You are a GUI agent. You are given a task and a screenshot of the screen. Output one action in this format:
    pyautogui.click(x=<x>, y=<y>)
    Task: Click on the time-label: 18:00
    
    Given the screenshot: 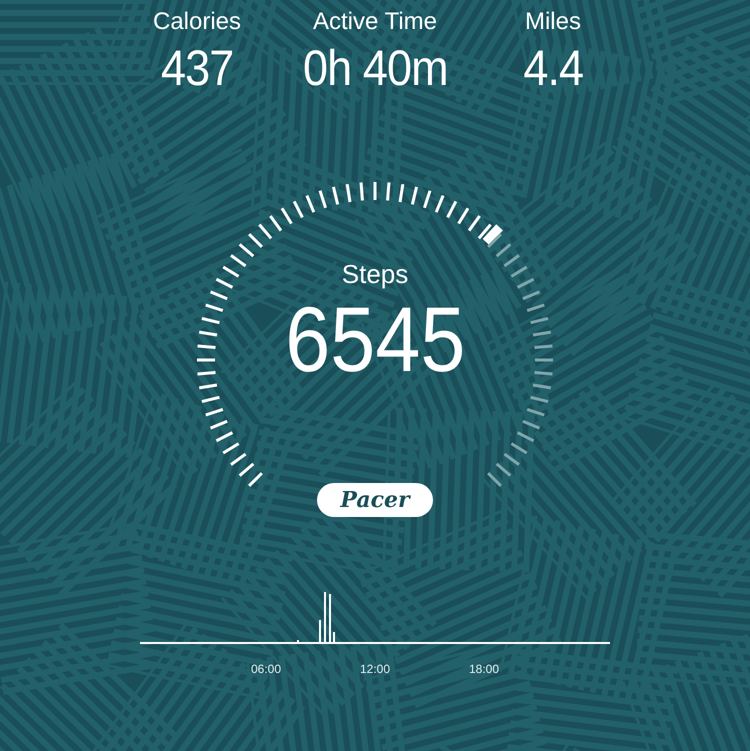 What is the action you would take?
    pyautogui.click(x=484, y=669)
    